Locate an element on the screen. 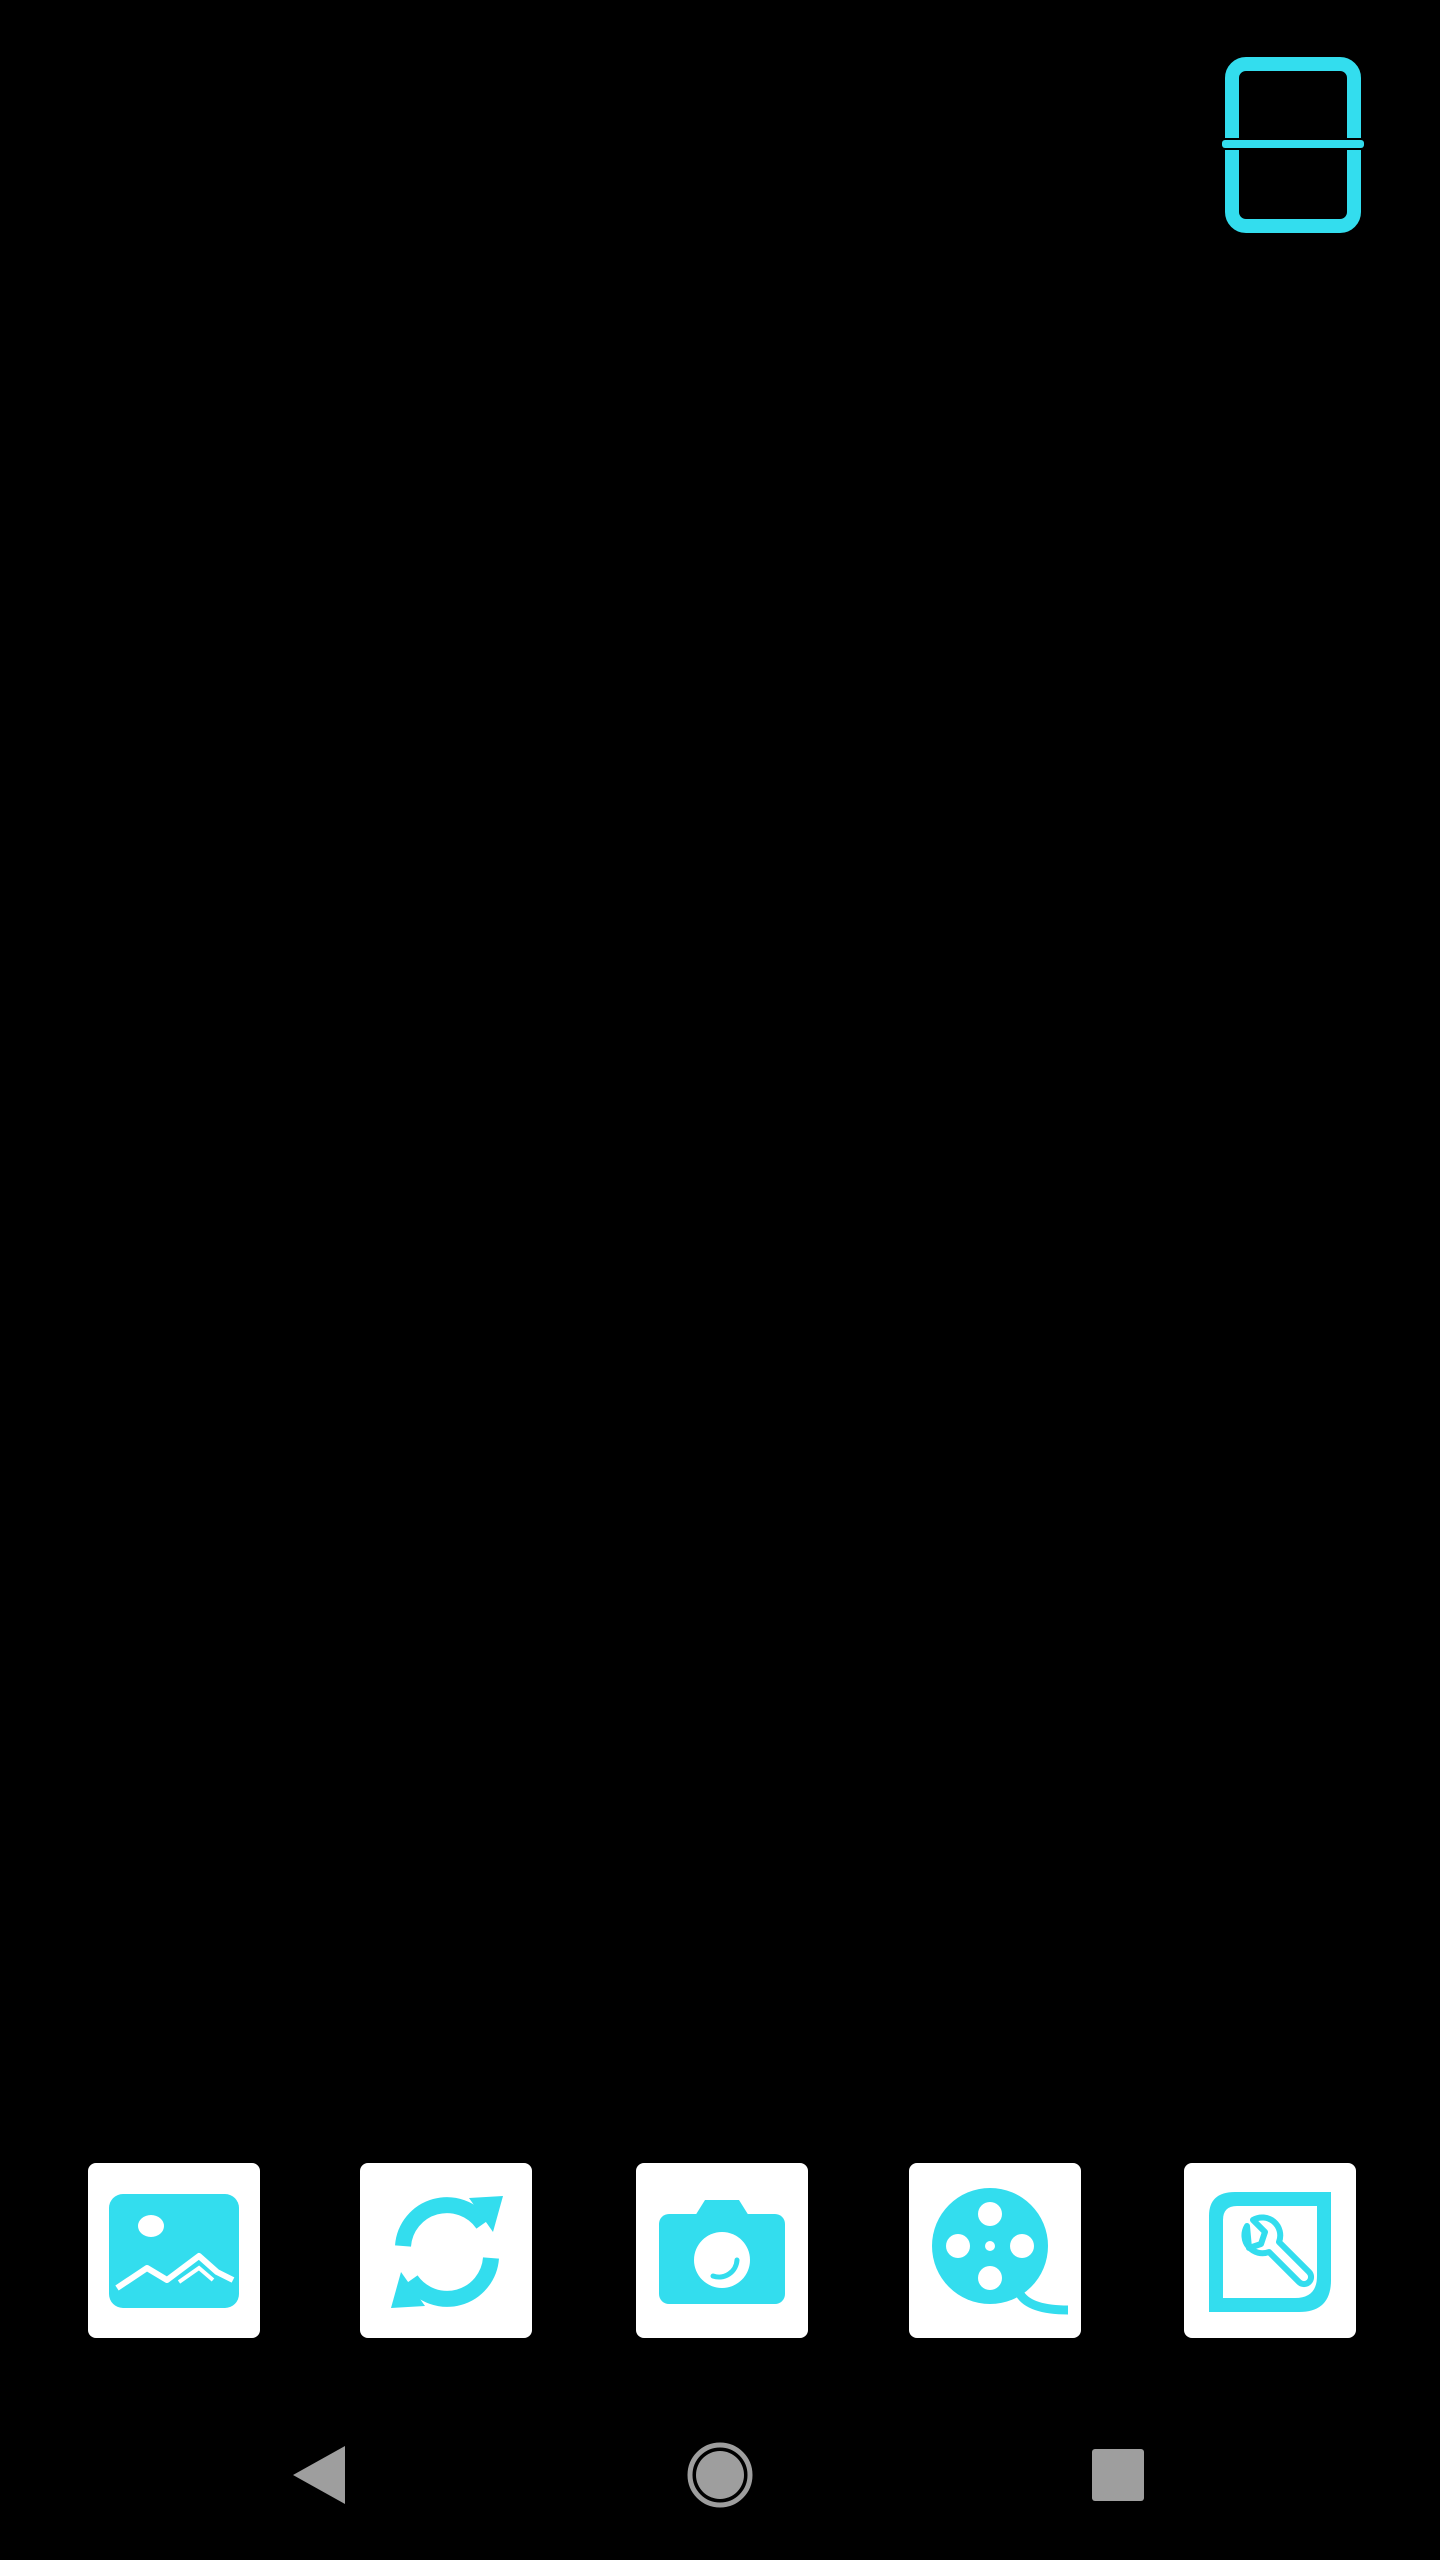  home-button is located at coordinates (720, 2475).